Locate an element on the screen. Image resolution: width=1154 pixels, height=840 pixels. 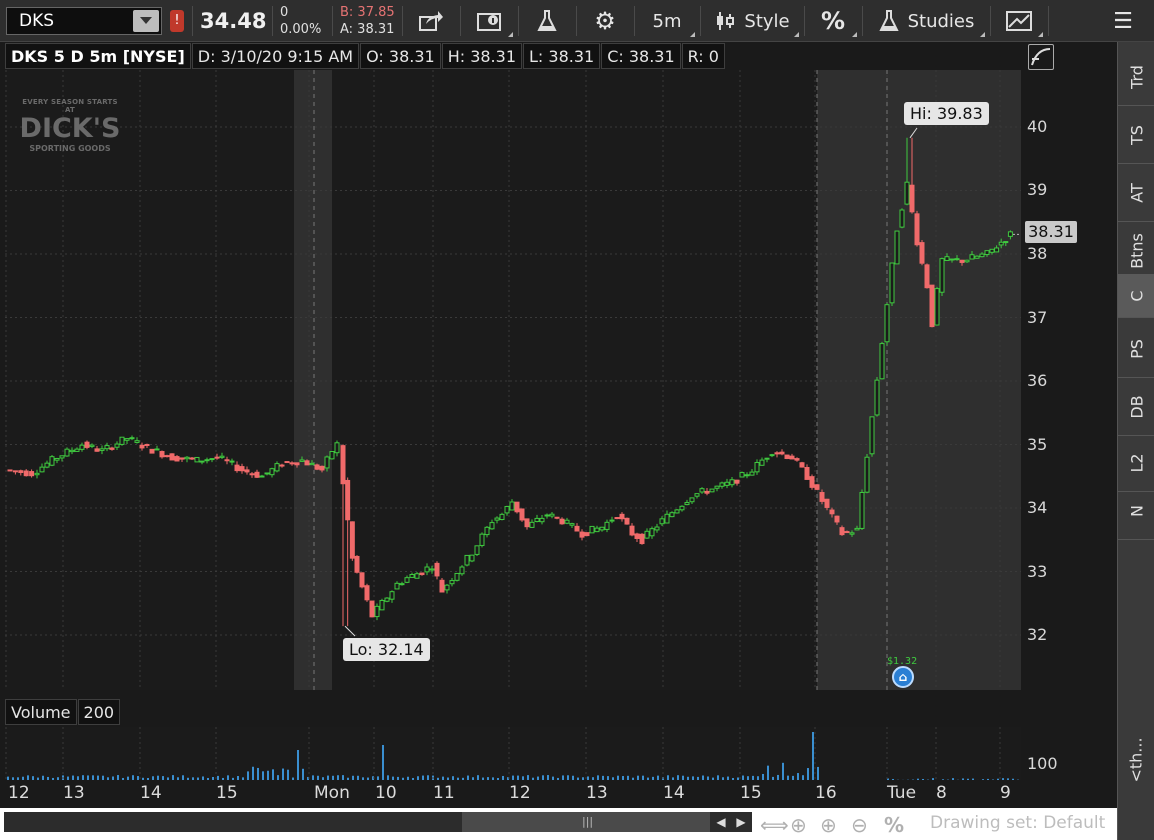
drawing-mode-button is located at coordinates (1041, 57).